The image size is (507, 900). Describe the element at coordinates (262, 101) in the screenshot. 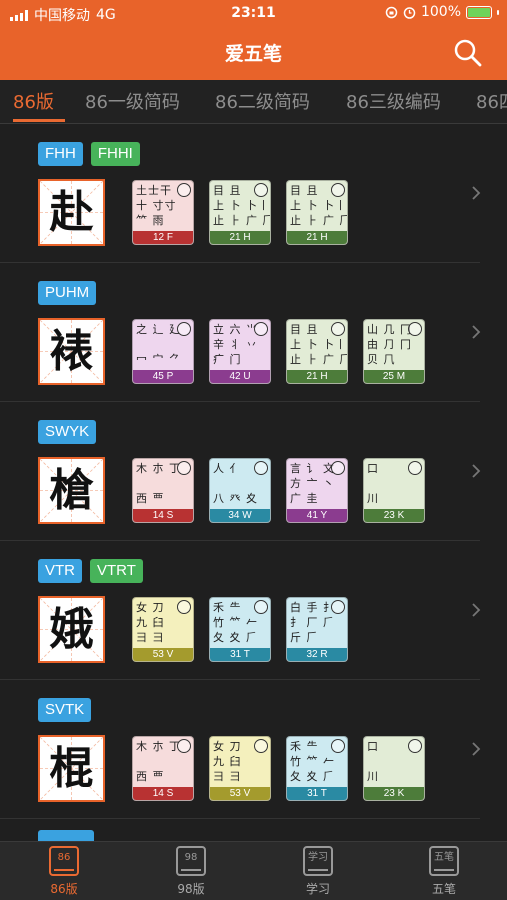

I see `tab-86-level2: 86二级简码` at that location.